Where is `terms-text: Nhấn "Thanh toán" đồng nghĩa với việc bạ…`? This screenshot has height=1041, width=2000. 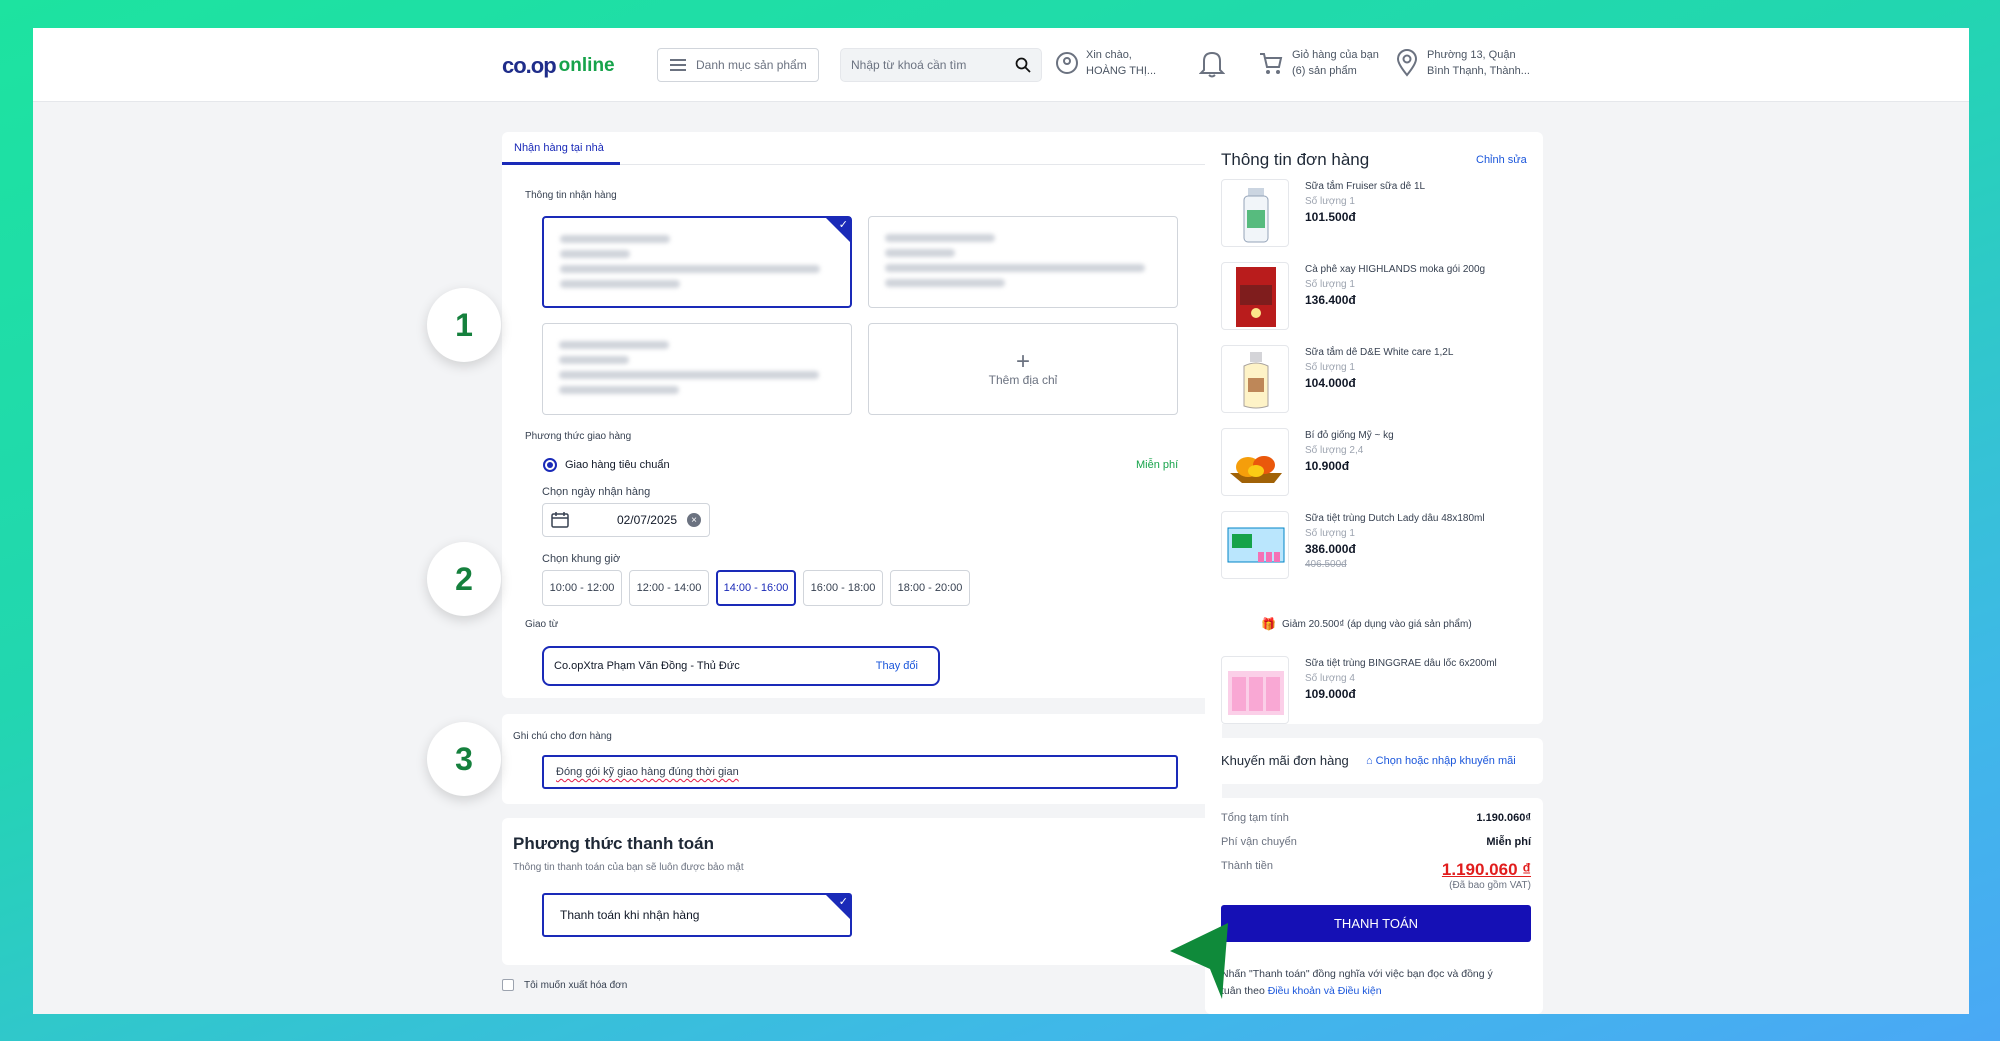
terms-text: Nhấn "Thanh toán" đồng nghĩa với việc bạ… is located at coordinates (1380, 983).